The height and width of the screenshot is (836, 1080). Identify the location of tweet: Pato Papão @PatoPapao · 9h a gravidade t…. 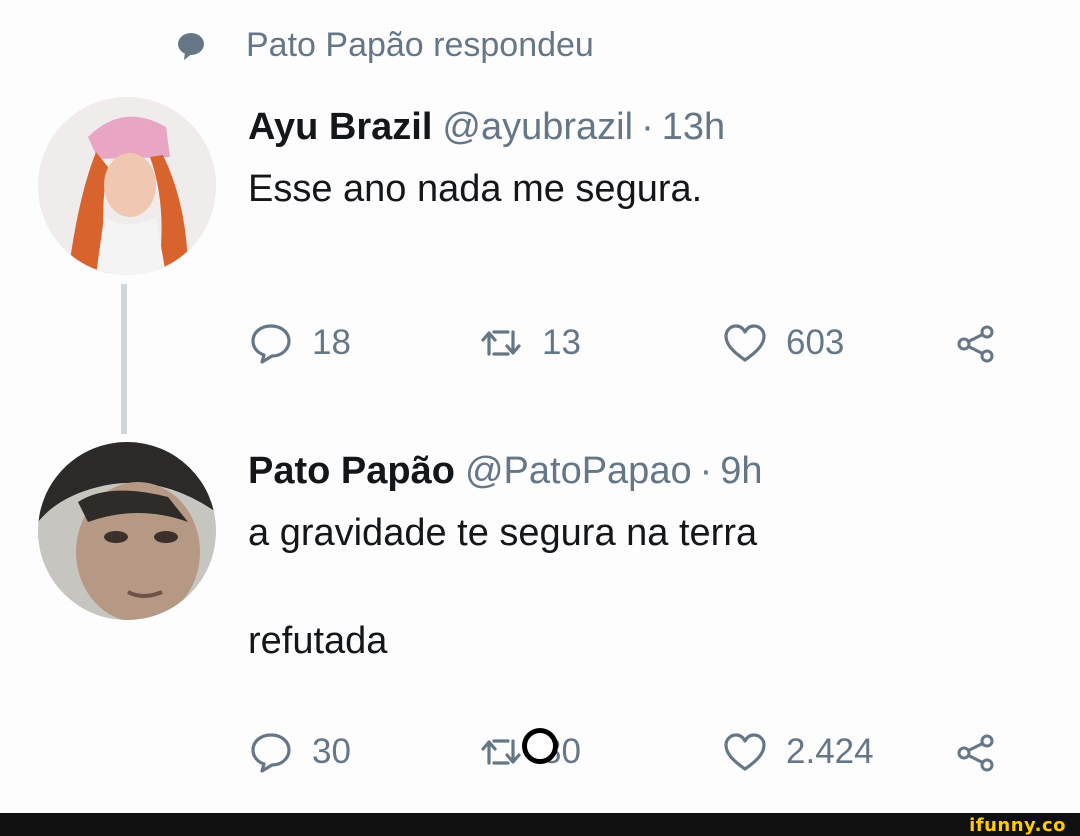
(505, 556).